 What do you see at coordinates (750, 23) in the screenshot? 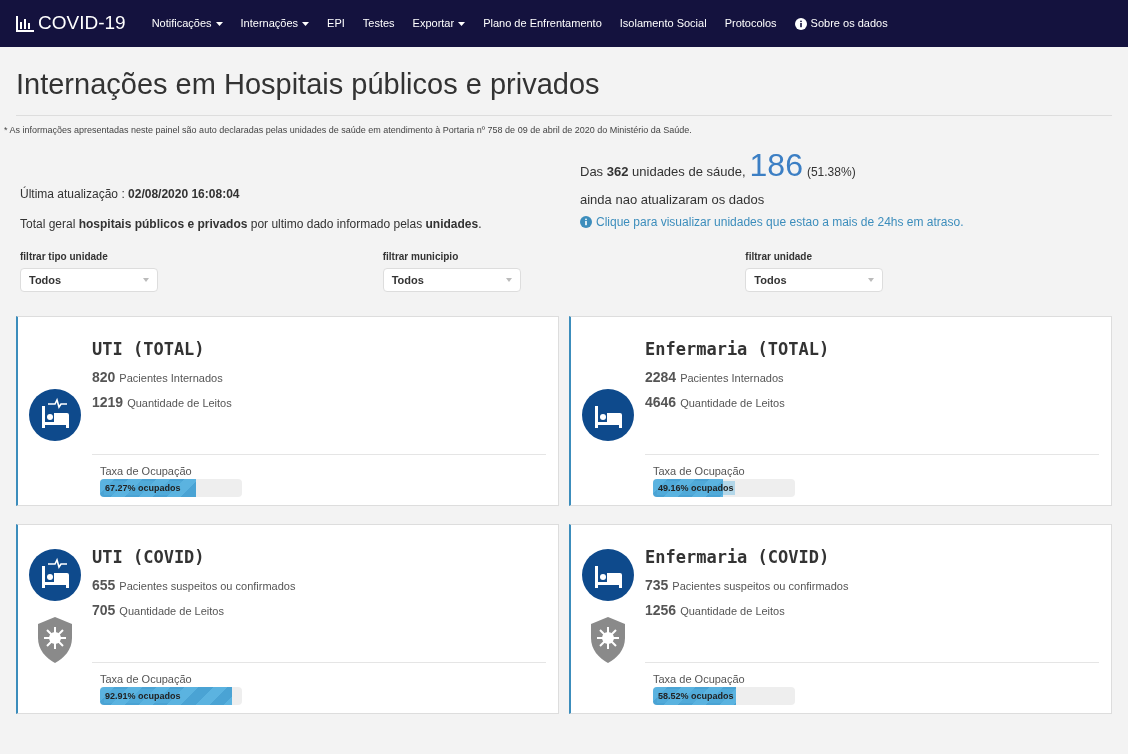
I see `nav-link: Protocolos` at bounding box center [750, 23].